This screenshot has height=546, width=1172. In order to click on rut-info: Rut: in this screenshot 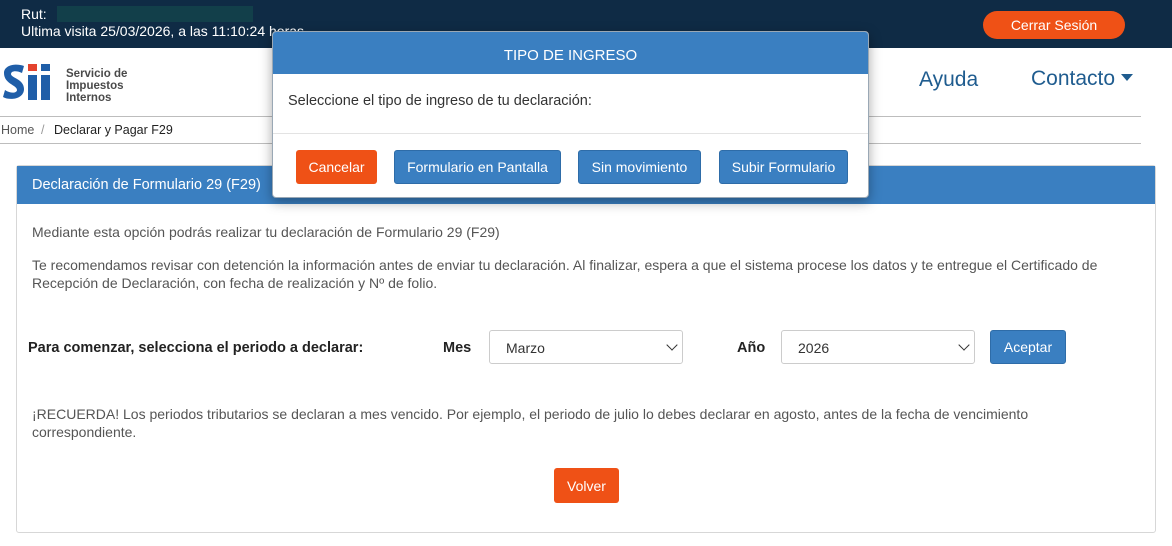, I will do `click(137, 14)`.